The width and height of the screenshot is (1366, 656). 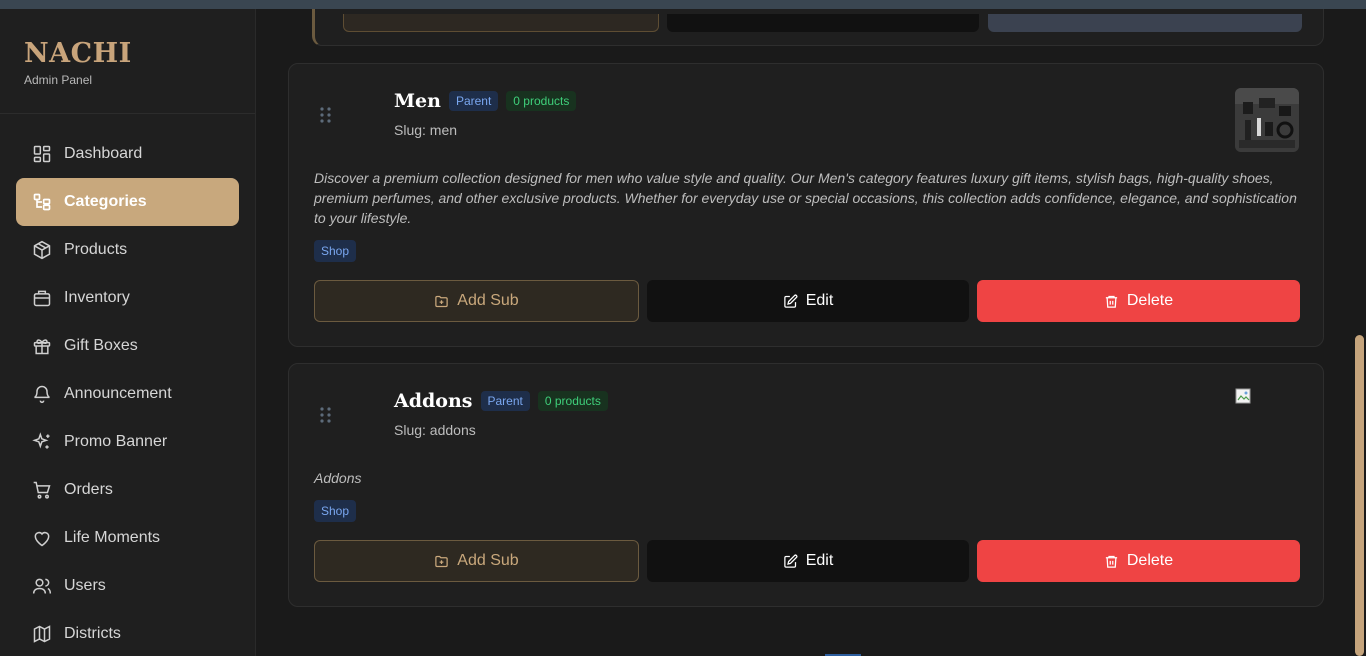 What do you see at coordinates (127, 586) in the screenshot?
I see `sidebar-item-users: Users` at bounding box center [127, 586].